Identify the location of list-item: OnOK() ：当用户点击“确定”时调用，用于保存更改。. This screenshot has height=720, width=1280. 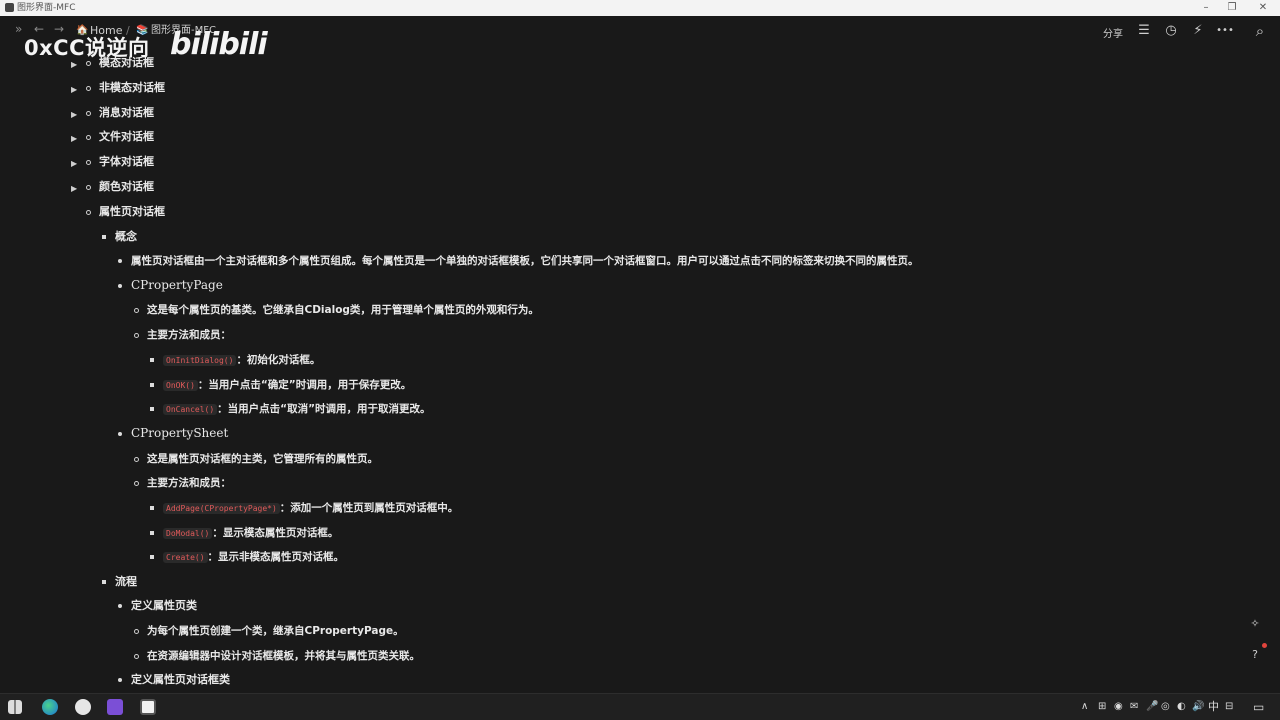
(349, 389).